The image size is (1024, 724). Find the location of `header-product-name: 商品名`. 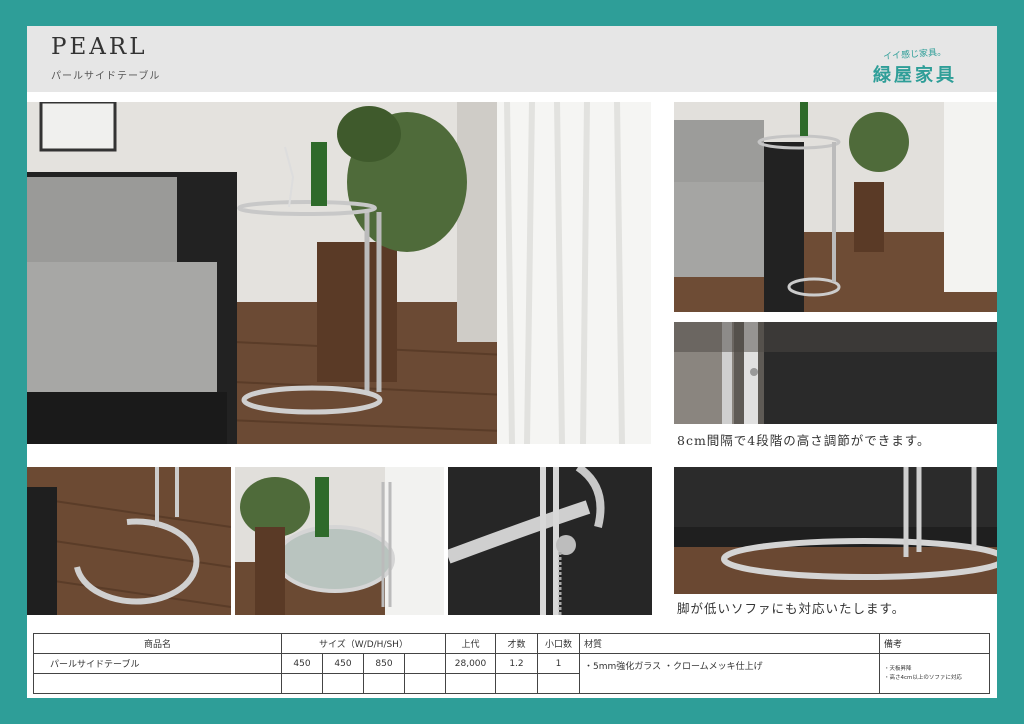

header-product-name: 商品名 is located at coordinates (157, 643).